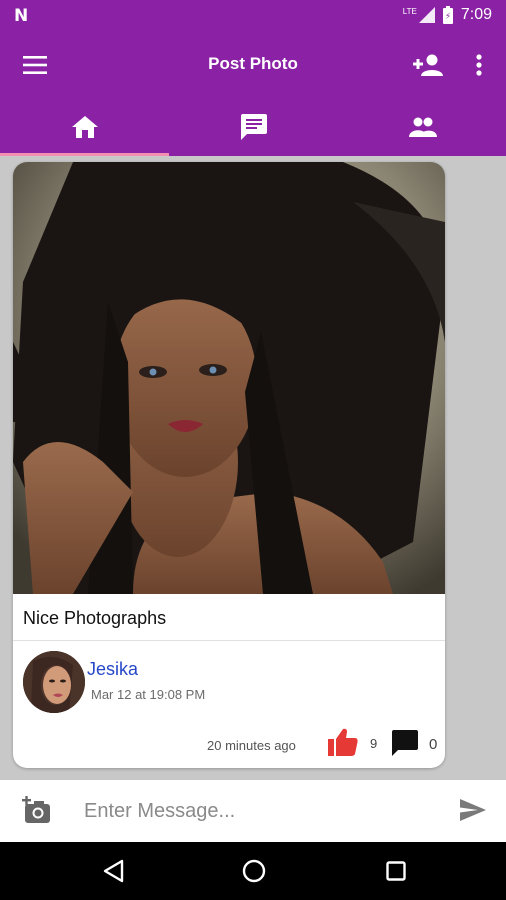 The width and height of the screenshot is (506, 900). I want to click on send-icon, so click(473, 810).